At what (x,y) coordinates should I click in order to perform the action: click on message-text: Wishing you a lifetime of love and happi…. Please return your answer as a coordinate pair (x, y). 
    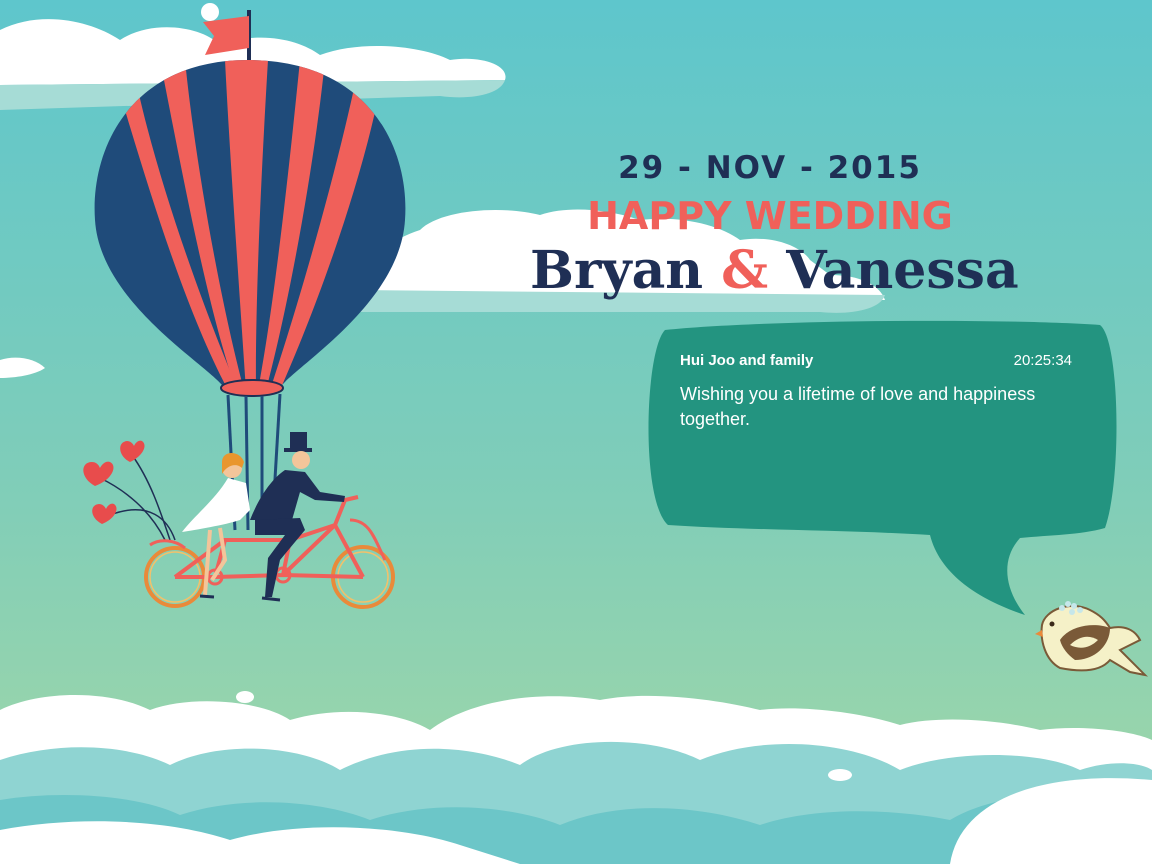
    Looking at the image, I should click on (858, 406).